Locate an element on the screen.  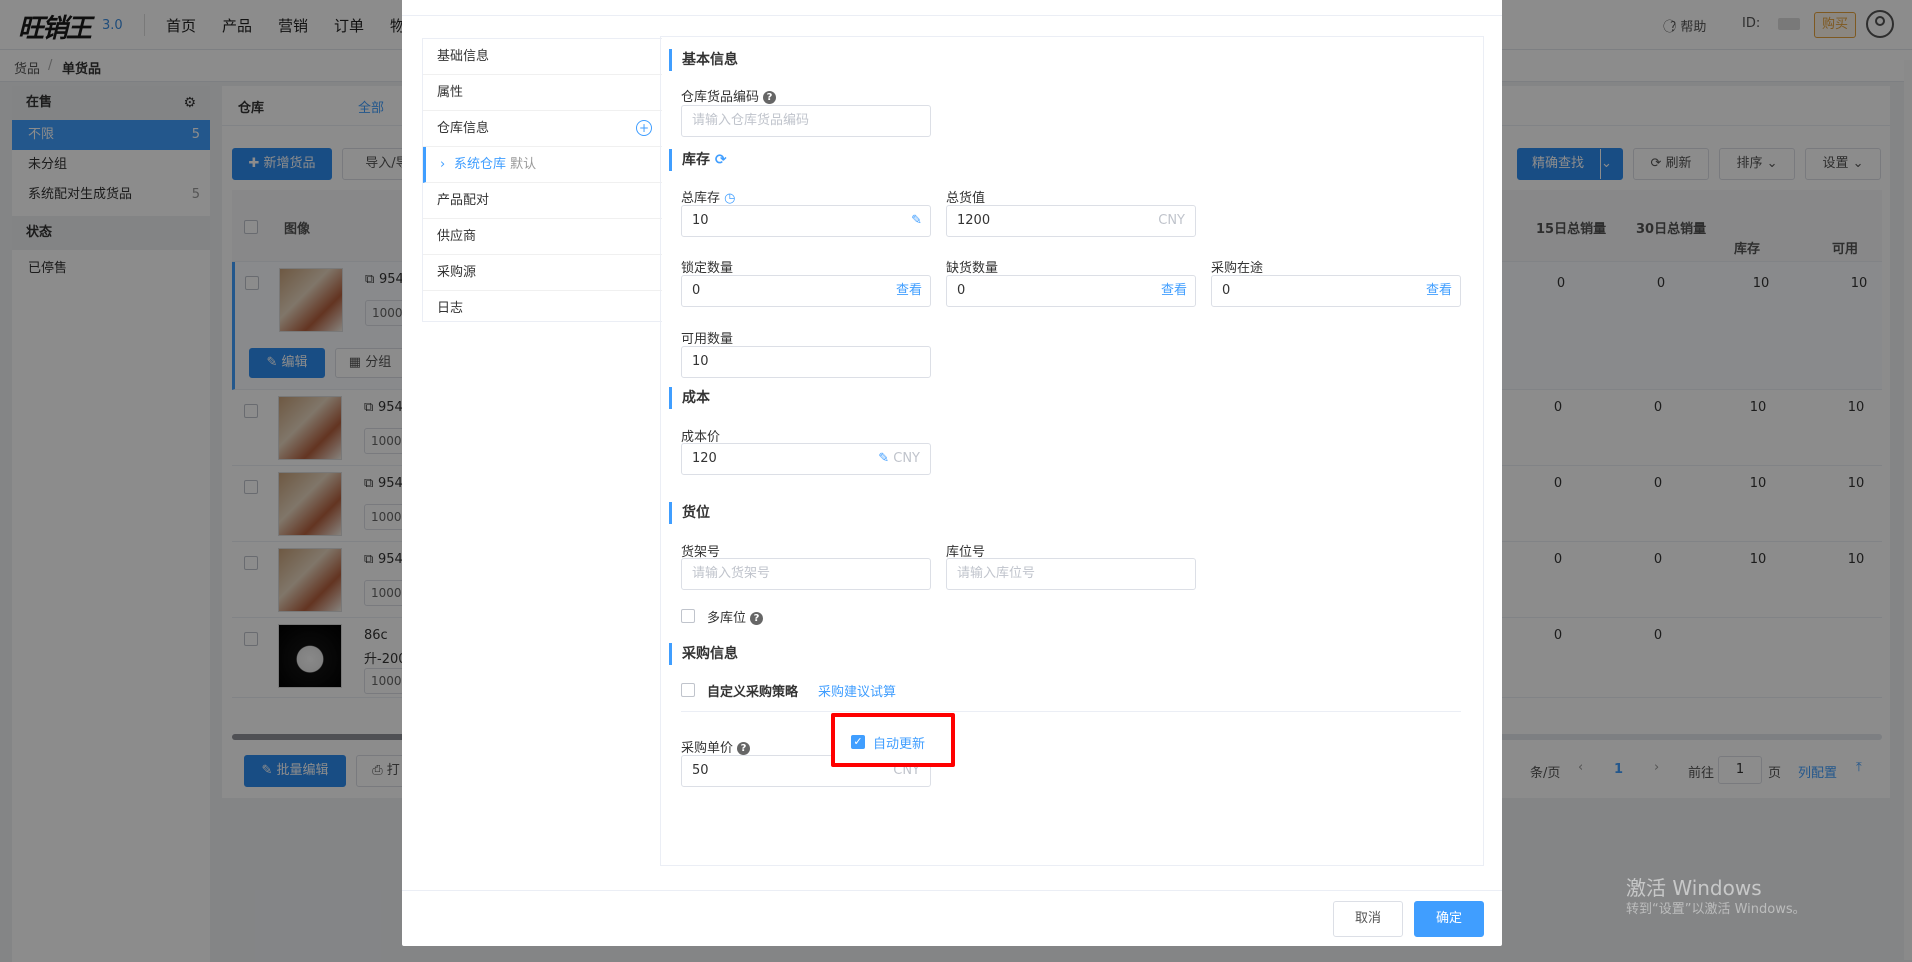
unit-price-label: 采购单价? is located at coordinates (716, 746).